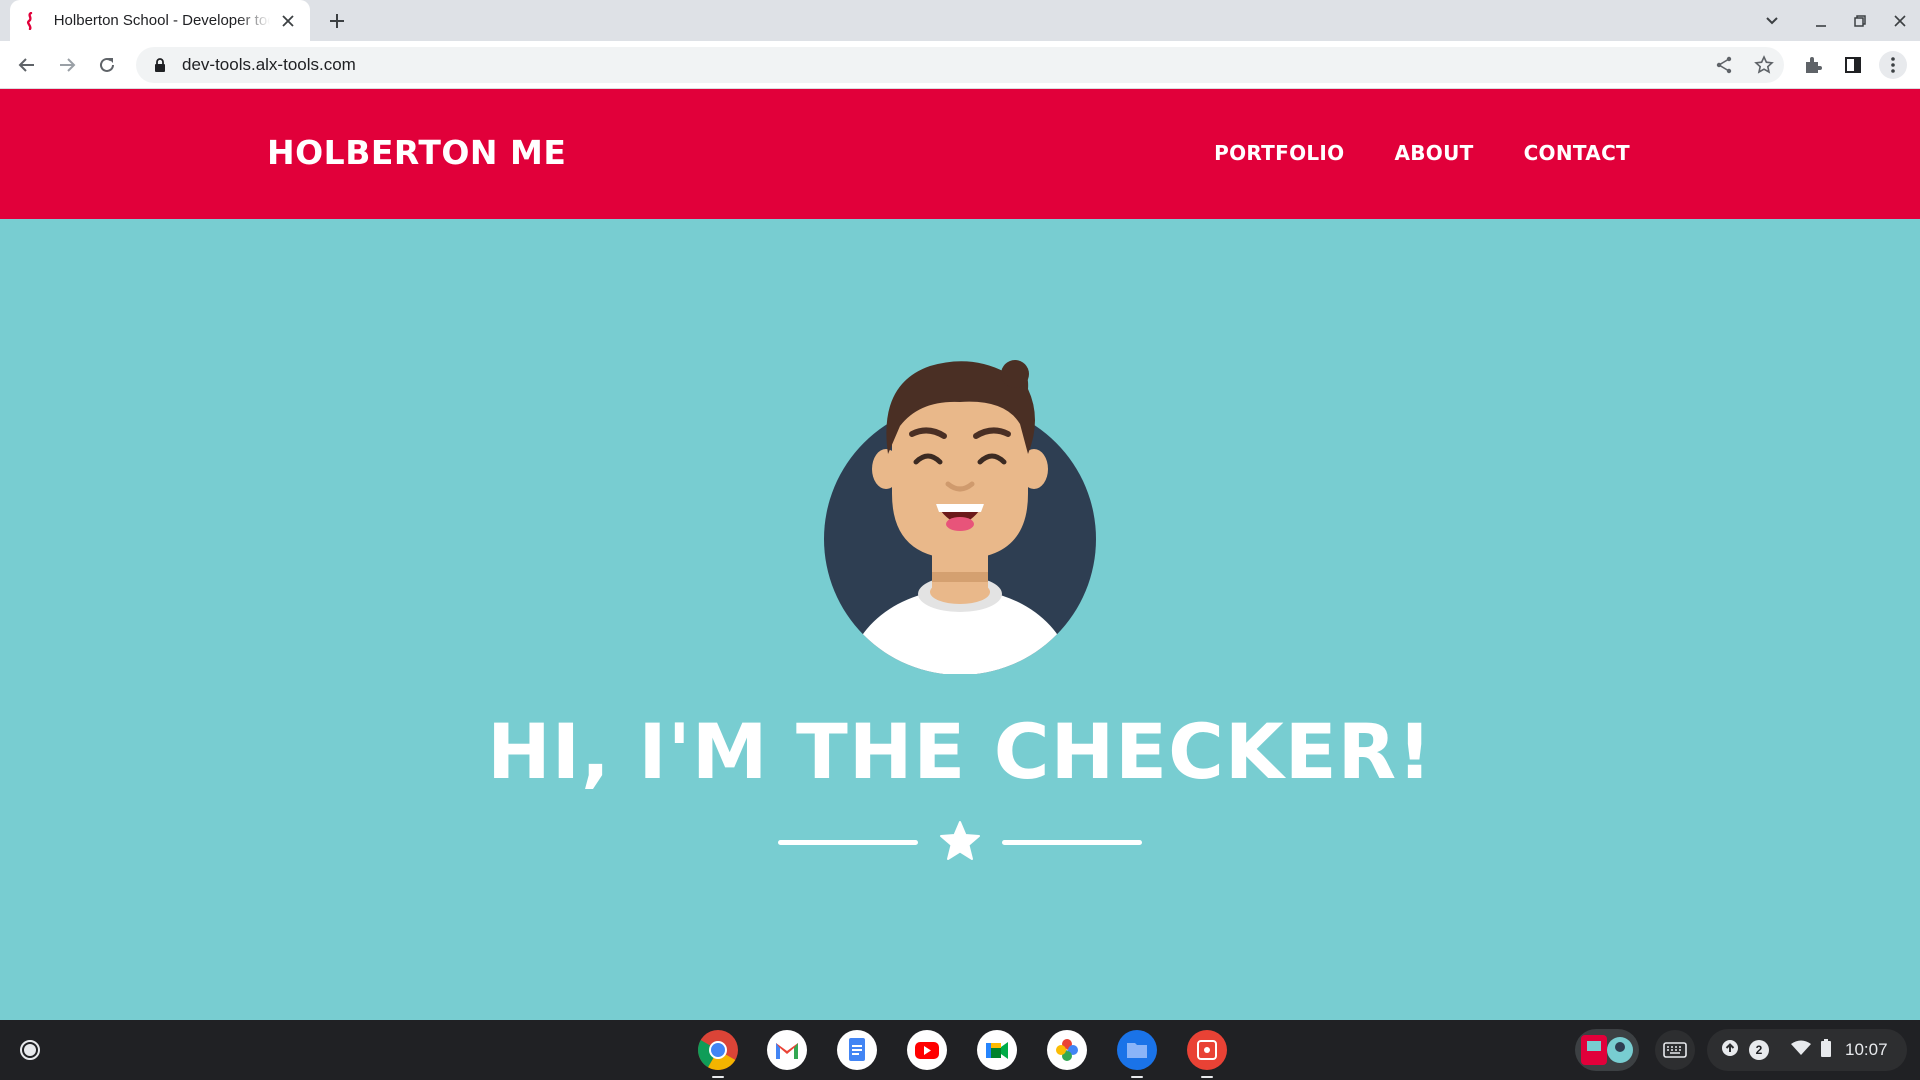  Describe the element at coordinates (960, 1050) in the screenshot. I see `os-shelf: 2 10:07` at that location.